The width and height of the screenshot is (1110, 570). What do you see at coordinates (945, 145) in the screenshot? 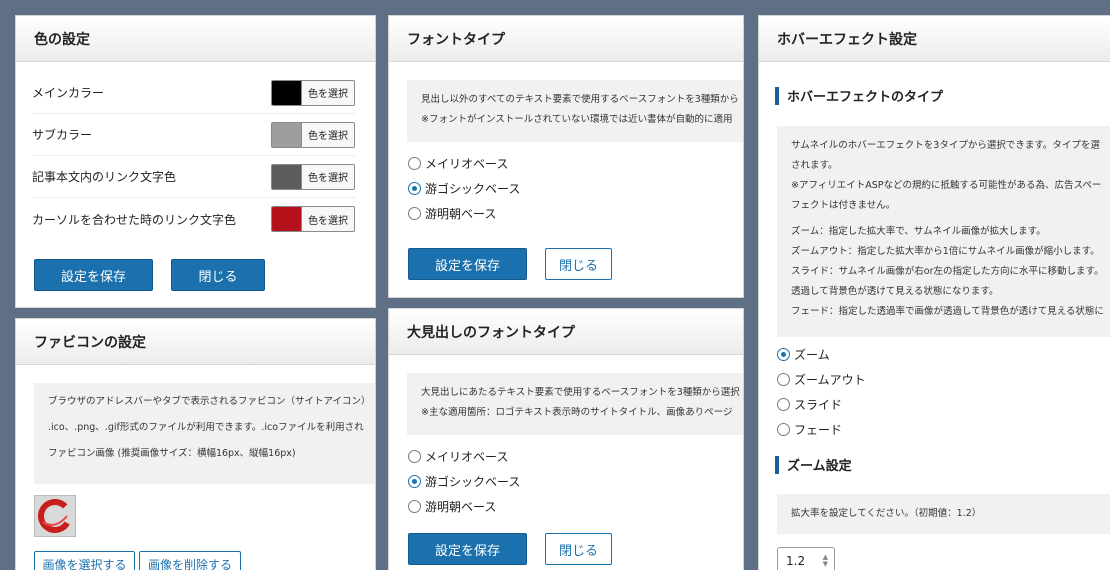
I see `desc-line: サムネイルのホバーエフェクトを3タイプから選択できます。タイプを選` at bounding box center [945, 145].